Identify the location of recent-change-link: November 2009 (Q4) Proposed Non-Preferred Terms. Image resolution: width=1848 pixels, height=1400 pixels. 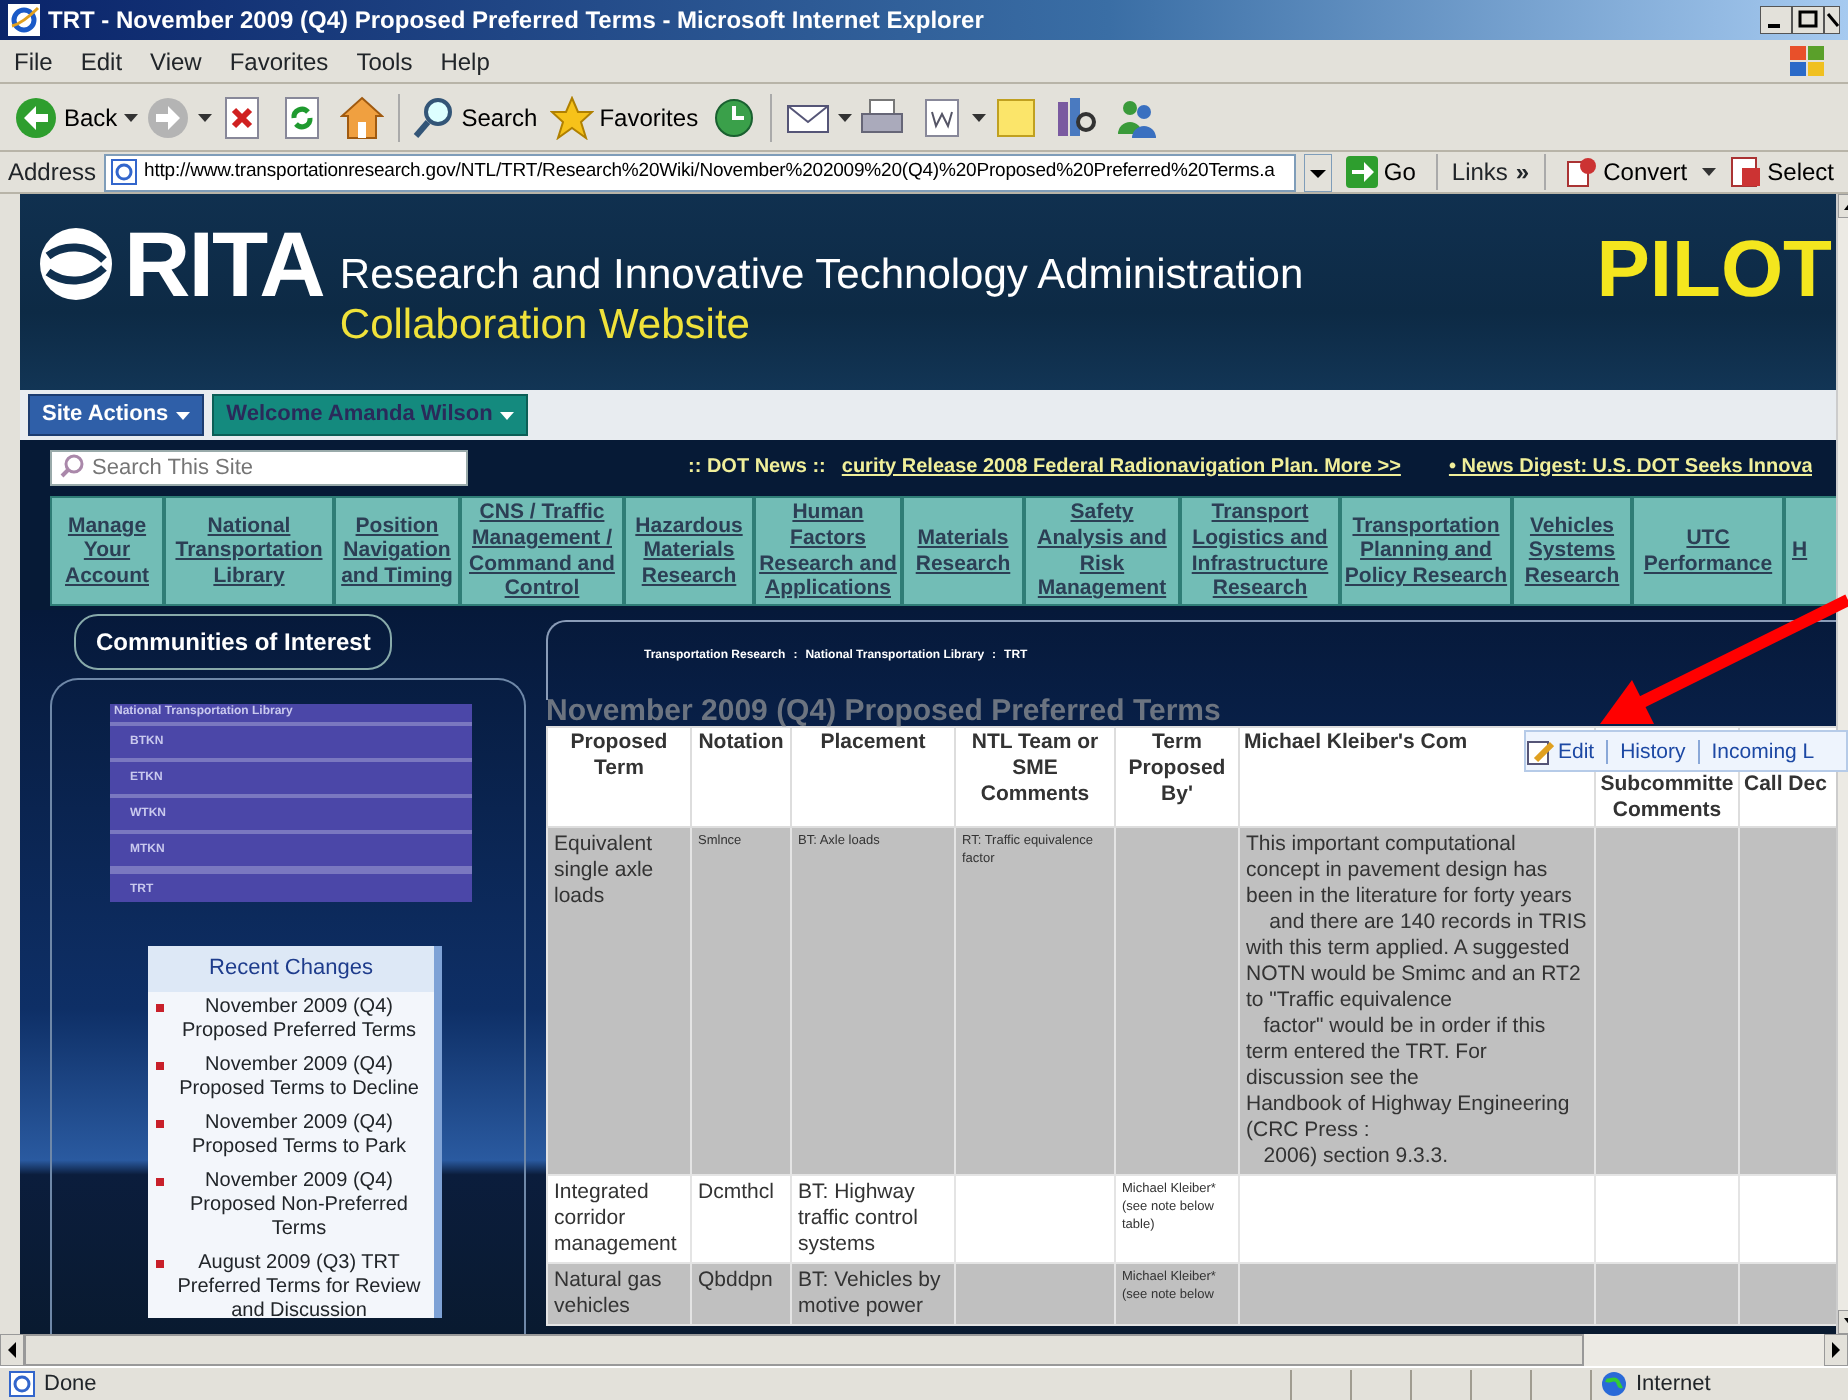
(299, 1205).